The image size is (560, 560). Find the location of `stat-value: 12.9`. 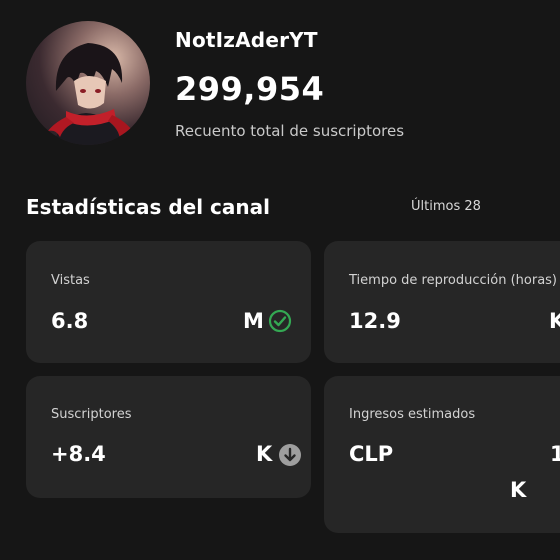

stat-value: 12.9 is located at coordinates (375, 321).